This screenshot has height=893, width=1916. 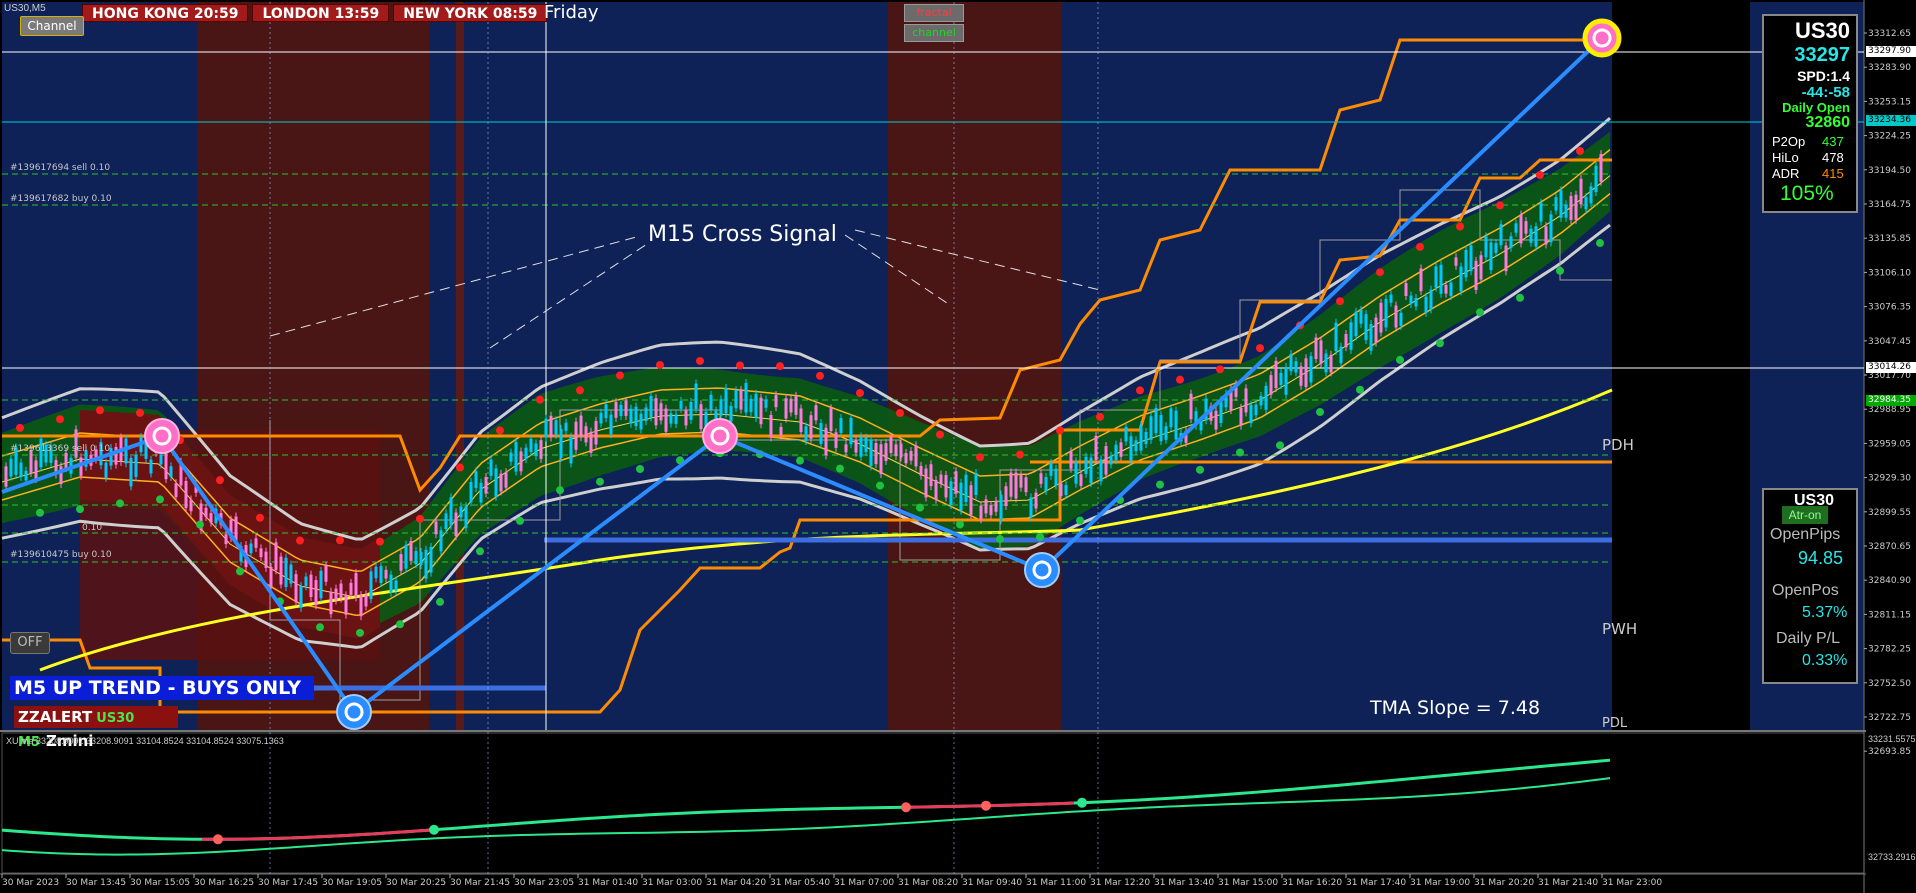 I want to click on channel-toggle-button: channel, so click(x=934, y=33).